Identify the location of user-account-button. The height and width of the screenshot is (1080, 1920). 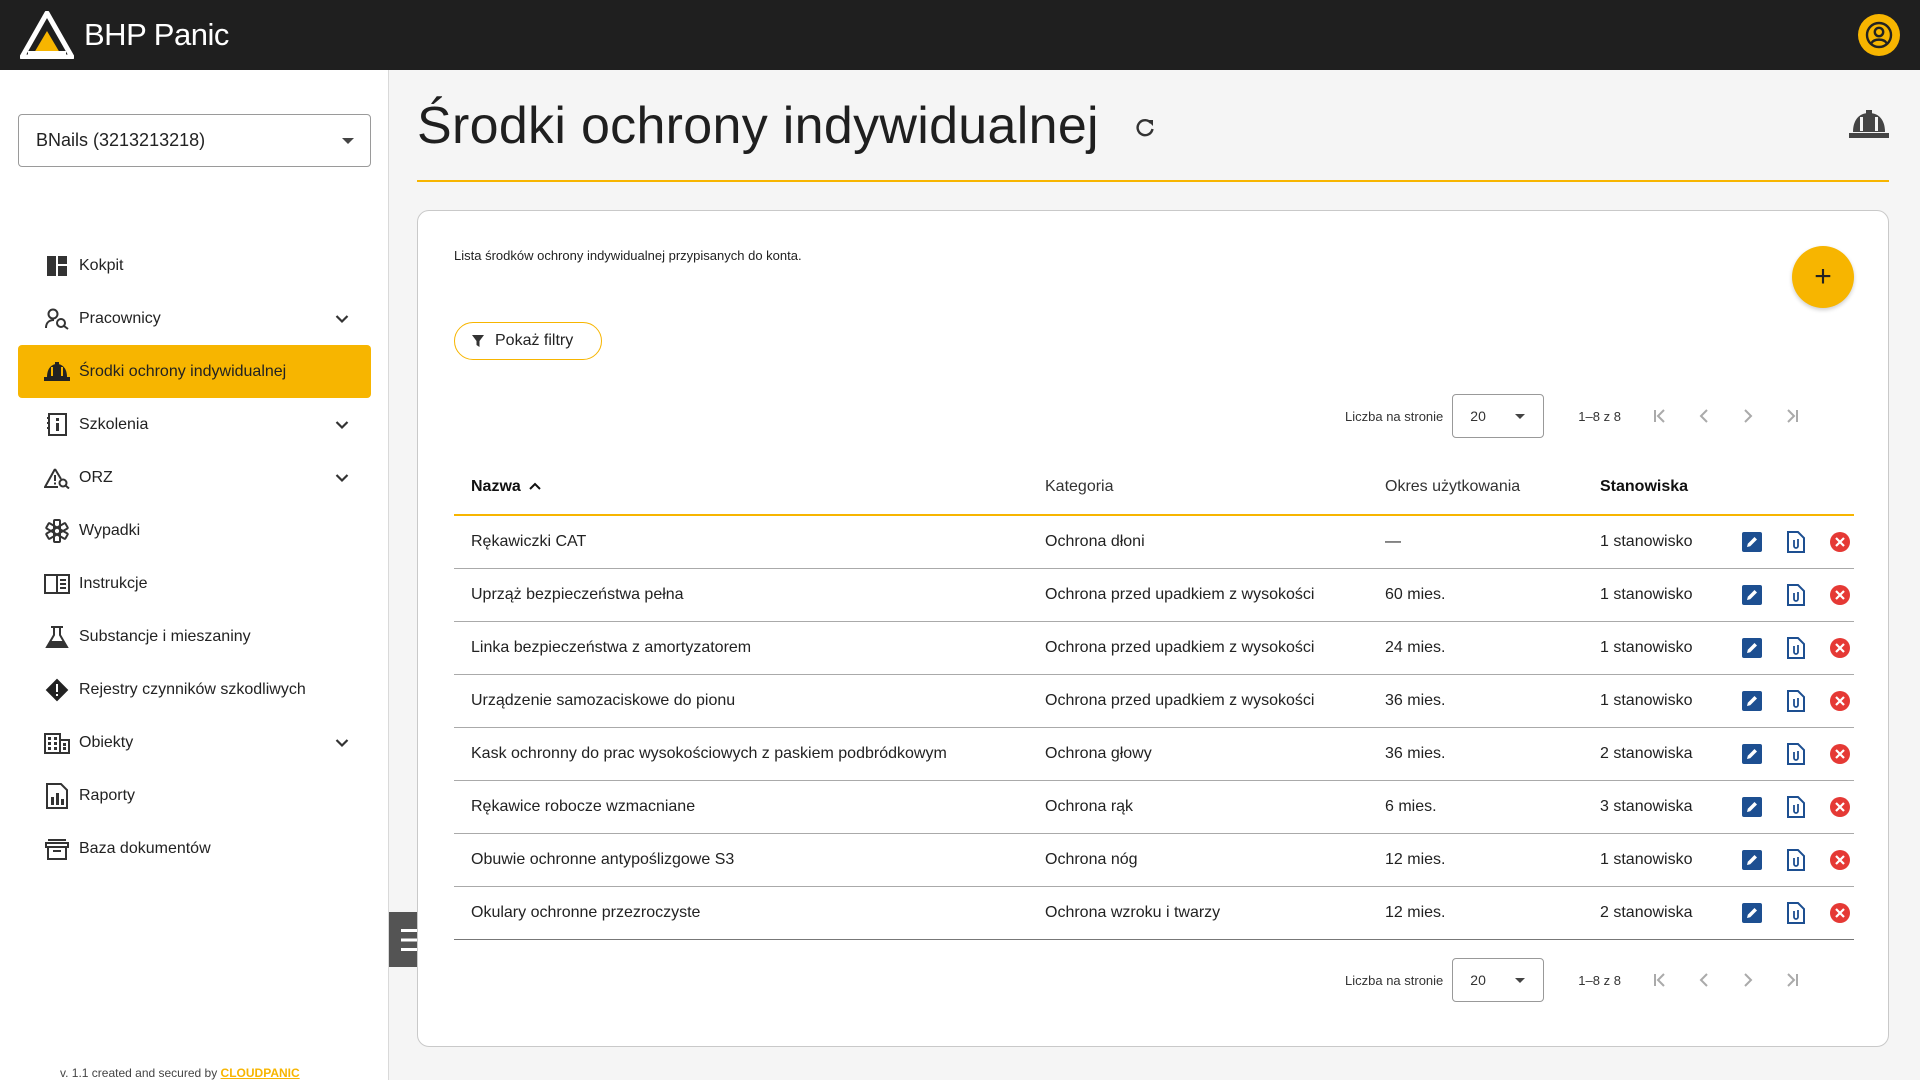
(1879, 35).